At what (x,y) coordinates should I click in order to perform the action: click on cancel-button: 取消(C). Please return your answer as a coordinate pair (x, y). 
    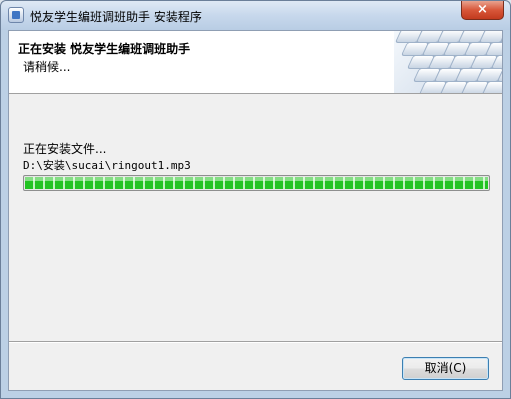
    Looking at the image, I should click on (445, 368).